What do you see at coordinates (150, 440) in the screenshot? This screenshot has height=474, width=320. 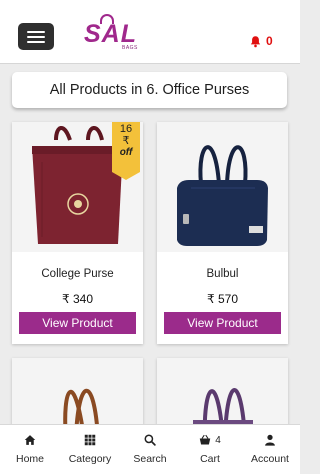 I see `search-icon` at bounding box center [150, 440].